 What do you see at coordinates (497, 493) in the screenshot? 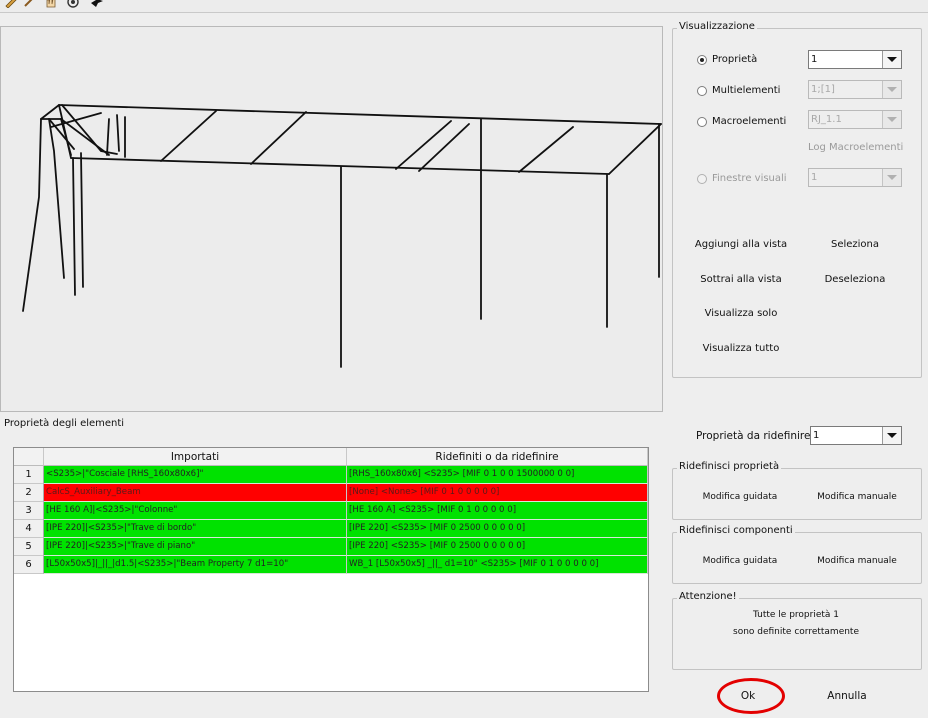
I see `table-cell-redefined: [None] <None> [MIF 0 1 0 0 0 0 0]` at bounding box center [497, 493].